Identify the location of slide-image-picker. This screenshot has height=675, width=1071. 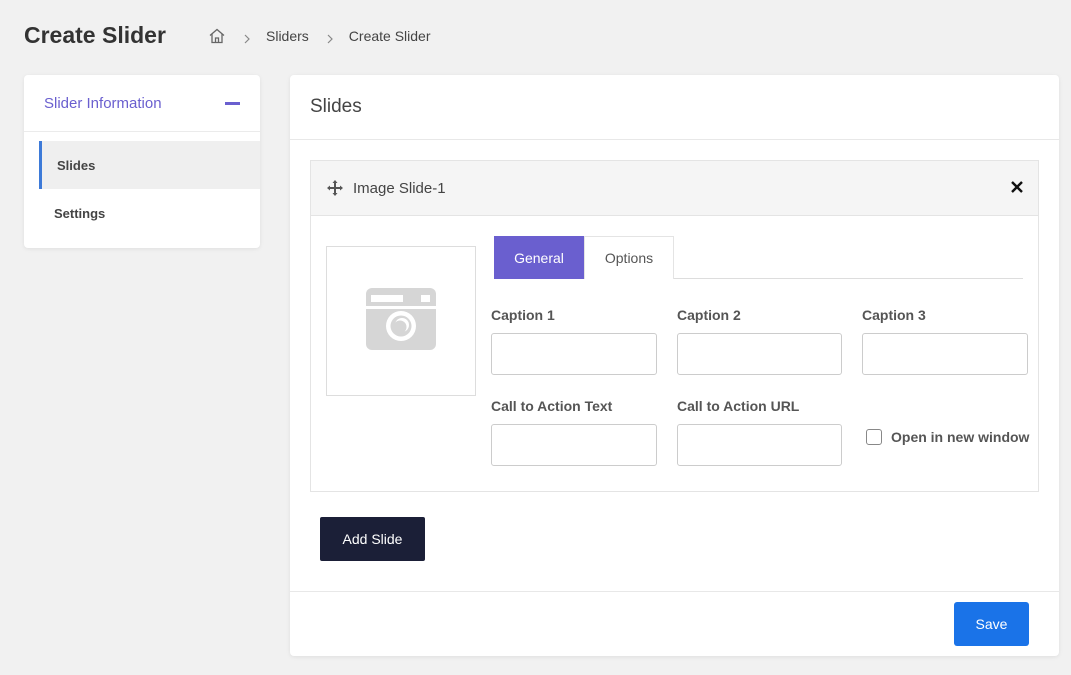
(401, 321).